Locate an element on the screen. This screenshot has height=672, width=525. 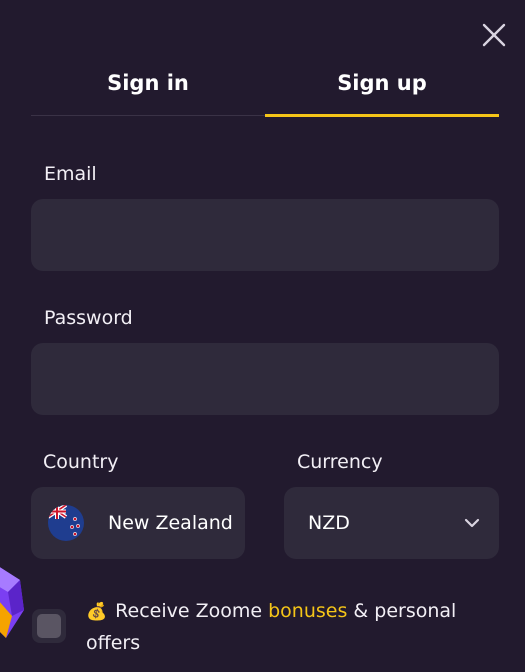
tab-sign-up: Sign up is located at coordinates (382, 86).